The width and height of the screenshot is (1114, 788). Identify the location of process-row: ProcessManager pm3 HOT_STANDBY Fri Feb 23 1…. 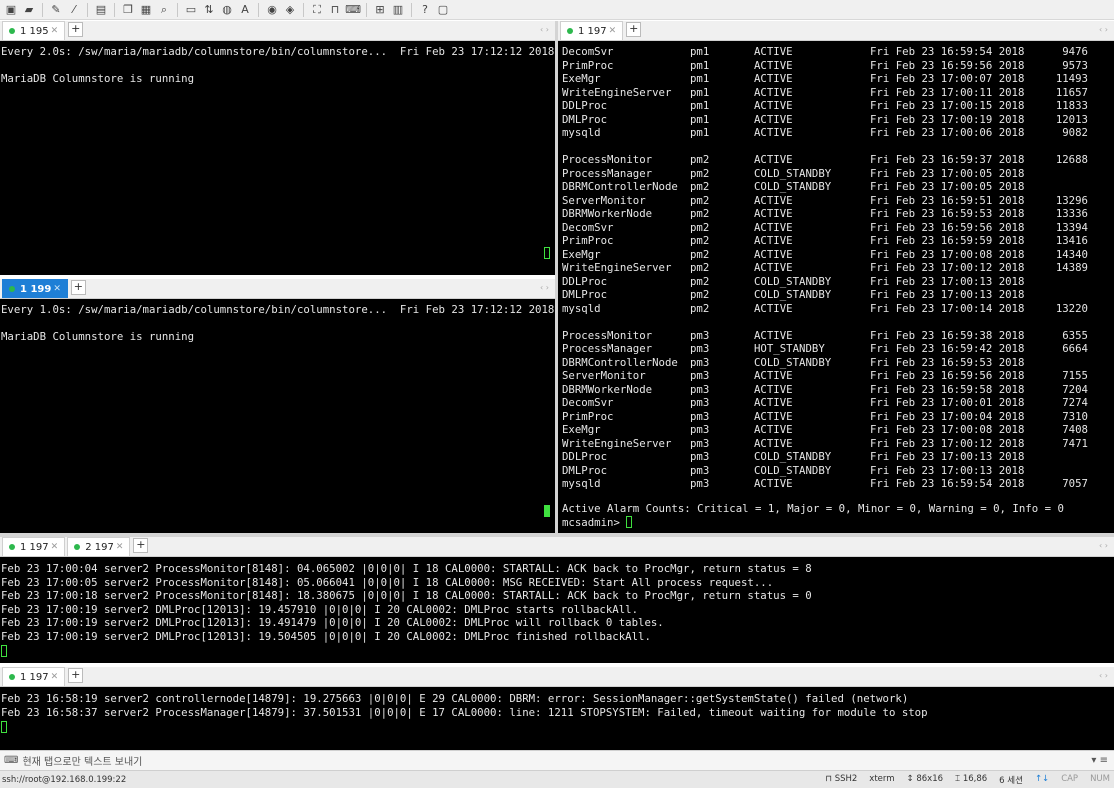
(825, 349).